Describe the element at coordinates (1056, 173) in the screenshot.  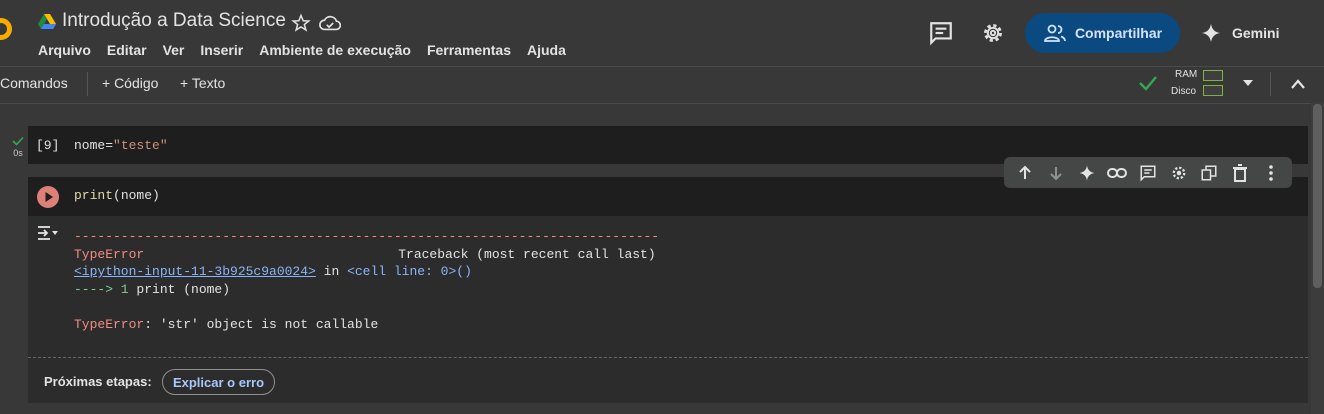
I see `move-down-icon` at that location.